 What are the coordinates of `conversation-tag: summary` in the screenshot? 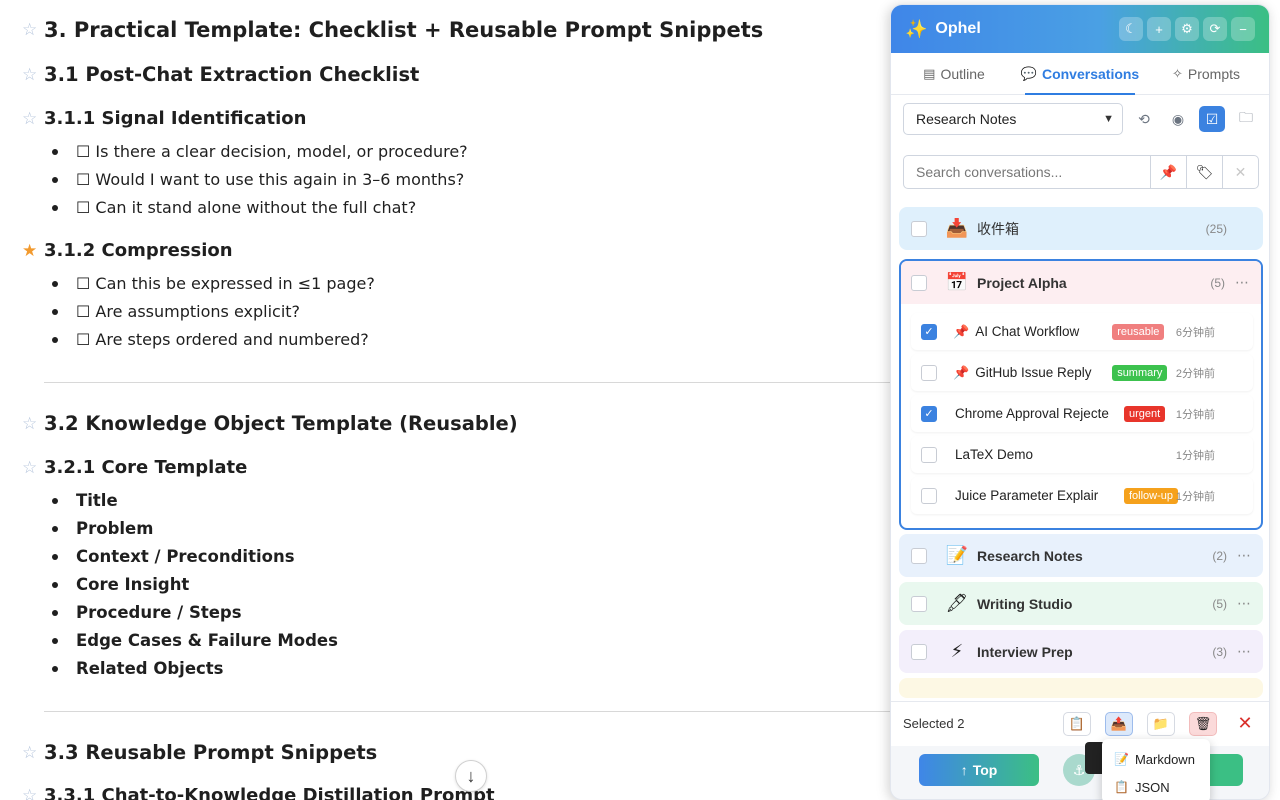 It's located at (1140, 372).